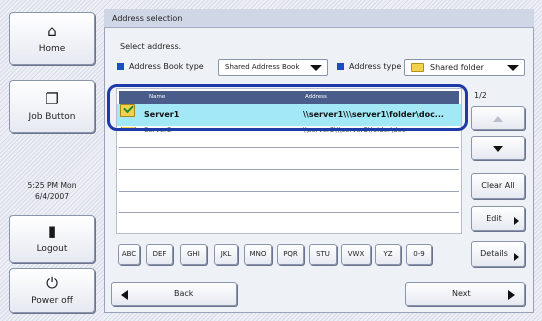 Image resolution: width=542 pixels, height=321 pixels. What do you see at coordinates (461, 293) in the screenshot?
I see `next-label: Next` at bounding box center [461, 293].